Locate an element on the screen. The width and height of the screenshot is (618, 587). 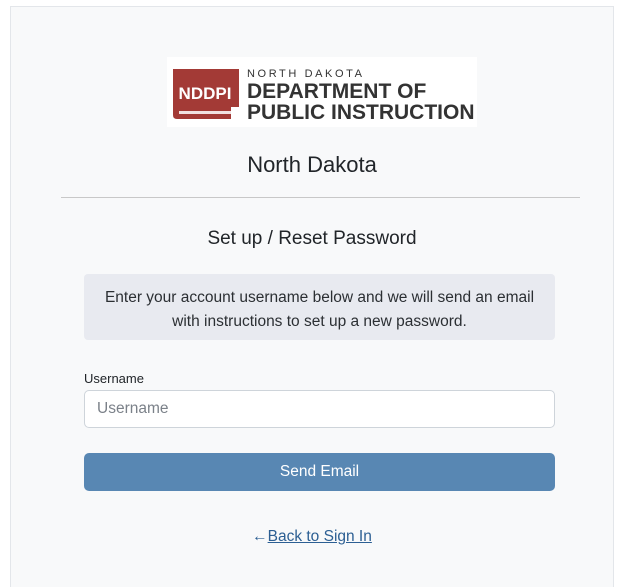
page-title: Set up / Reset Password is located at coordinates (312, 238).